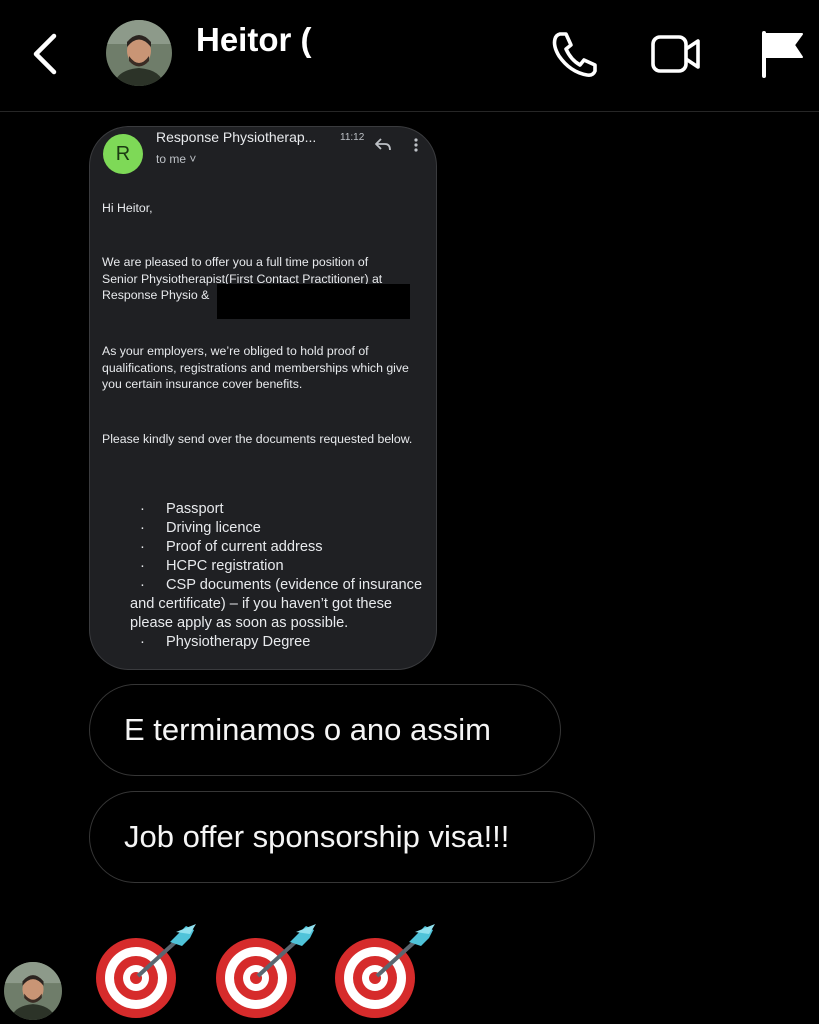  What do you see at coordinates (313, 301) in the screenshot?
I see `redaction-bar` at bounding box center [313, 301].